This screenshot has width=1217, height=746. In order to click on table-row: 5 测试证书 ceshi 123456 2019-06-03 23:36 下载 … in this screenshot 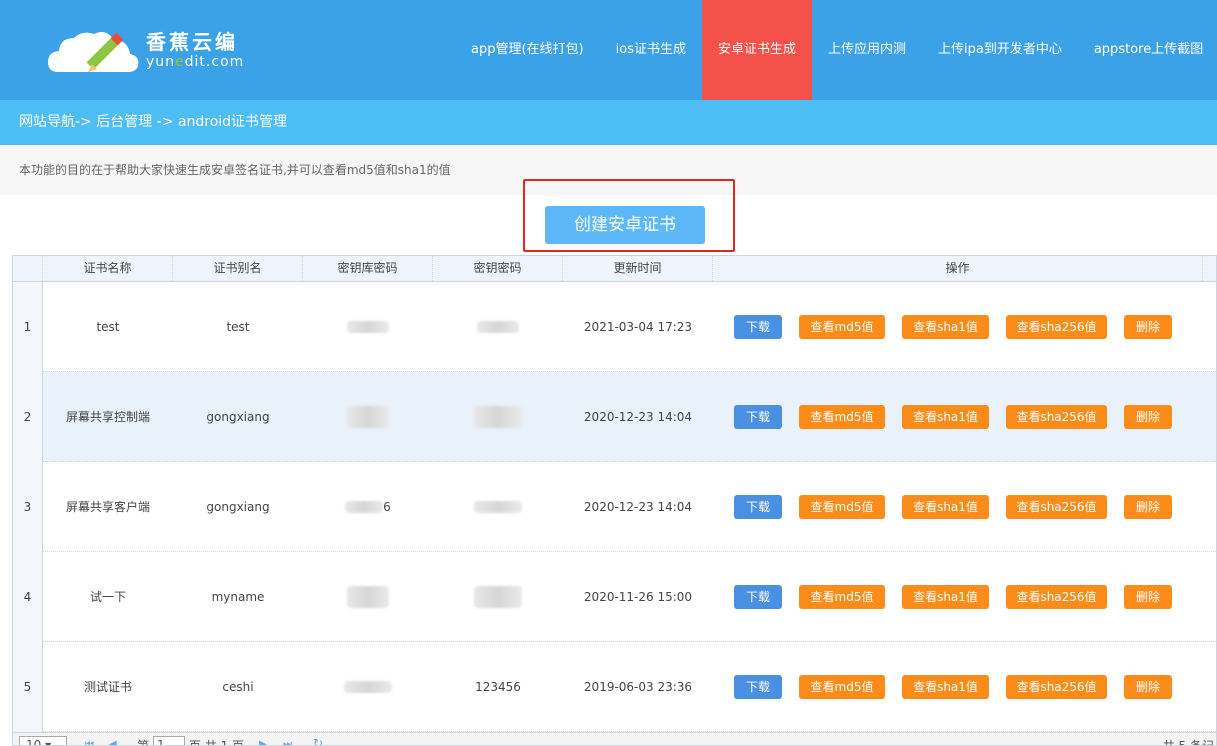, I will do `click(614, 686)`.